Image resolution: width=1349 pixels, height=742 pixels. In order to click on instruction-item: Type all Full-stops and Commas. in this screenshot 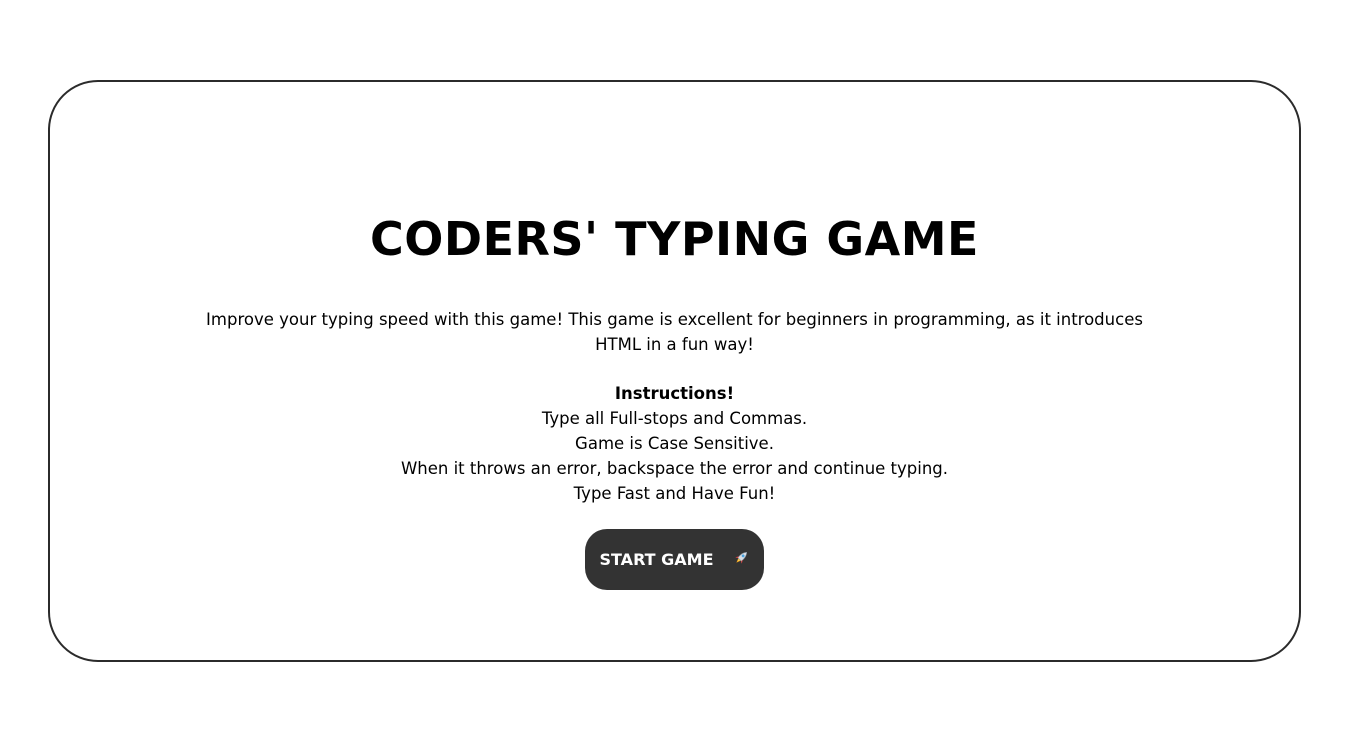, I will do `click(674, 418)`.